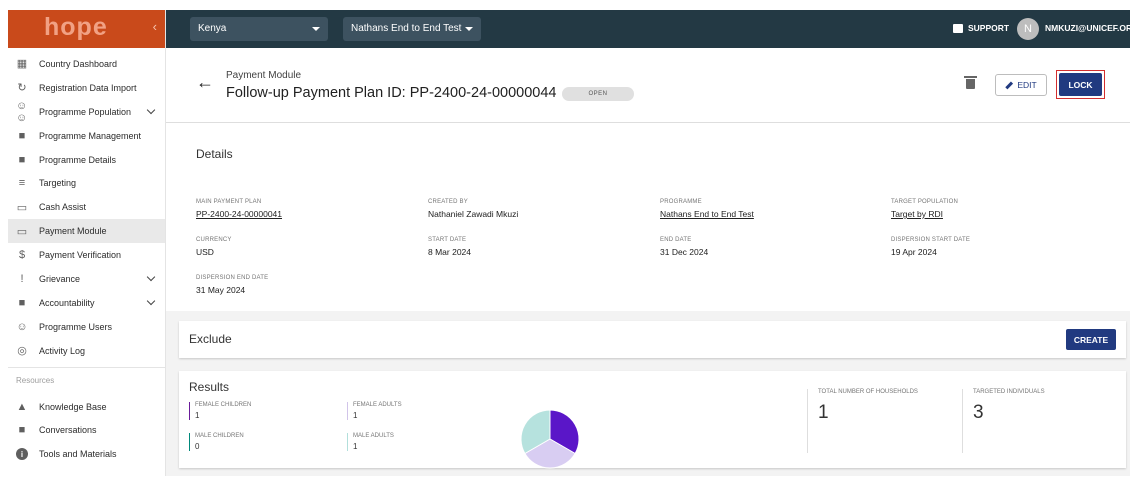  Describe the element at coordinates (197, 446) in the screenshot. I see `stat-value: 0` at that location.